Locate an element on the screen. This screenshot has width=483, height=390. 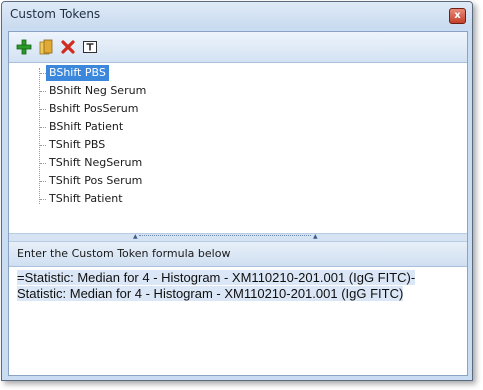
window-title: Custom Tokens is located at coordinates (55, 14).